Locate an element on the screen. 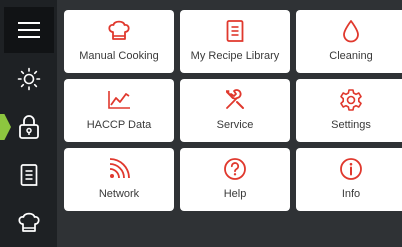  tile-label: Cleaning is located at coordinates (351, 56).